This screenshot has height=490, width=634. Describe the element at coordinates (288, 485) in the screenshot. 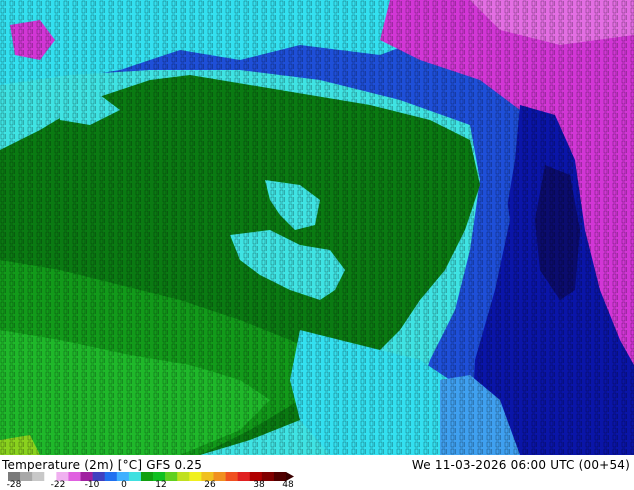

I see `colorbar-tick-label: 48` at that location.